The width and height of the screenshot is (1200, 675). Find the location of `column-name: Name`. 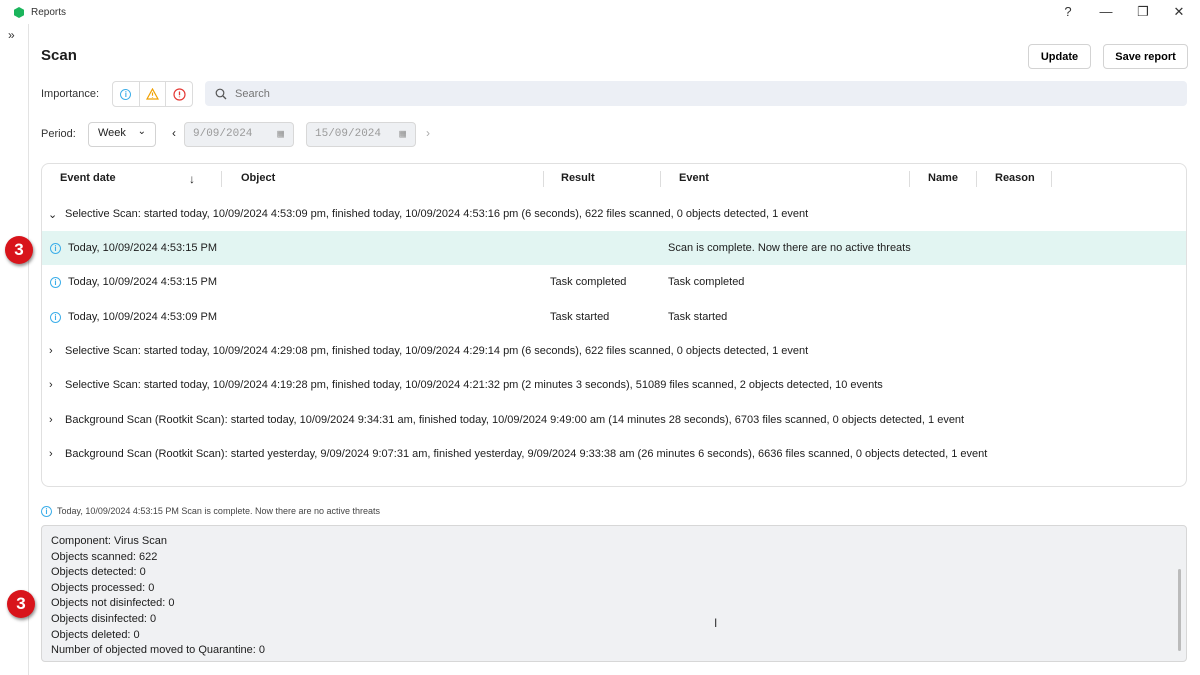

column-name: Name is located at coordinates (943, 178).